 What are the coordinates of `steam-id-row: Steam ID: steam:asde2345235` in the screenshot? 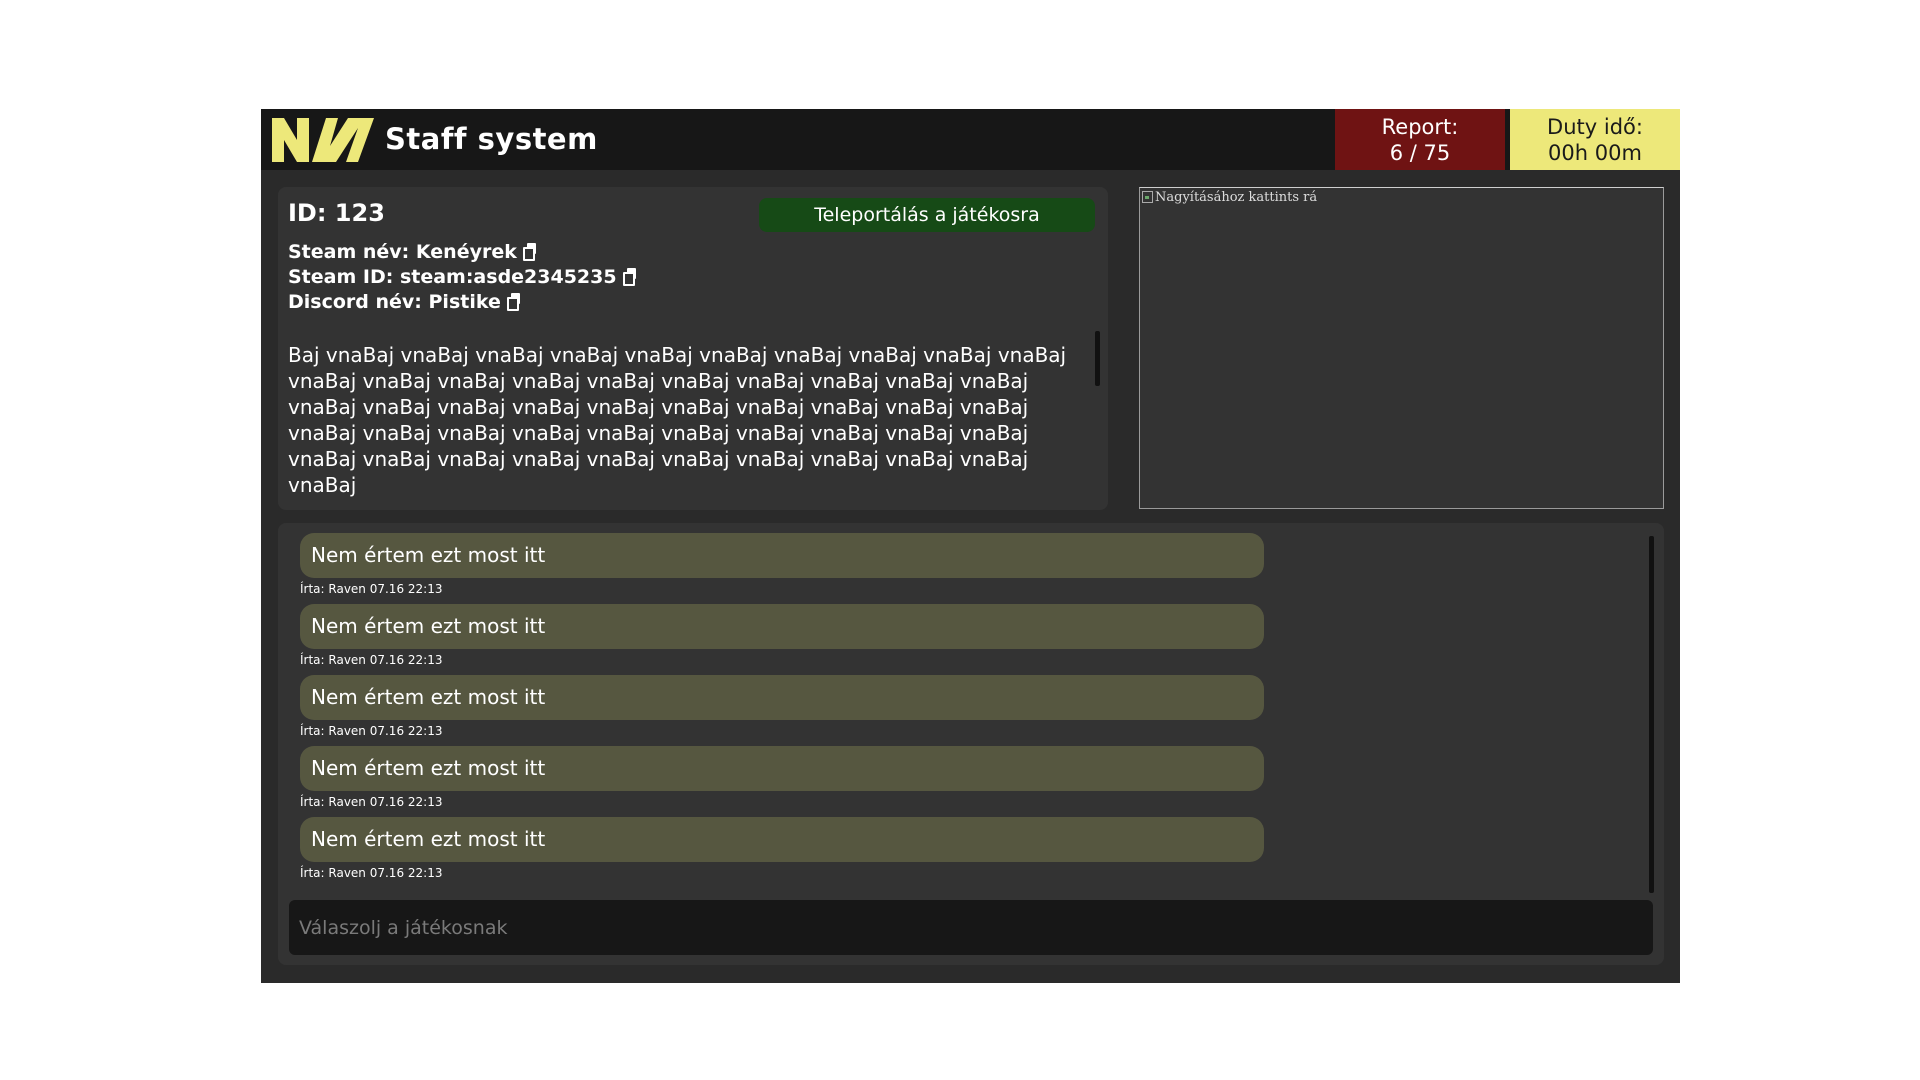 It's located at (462, 277).